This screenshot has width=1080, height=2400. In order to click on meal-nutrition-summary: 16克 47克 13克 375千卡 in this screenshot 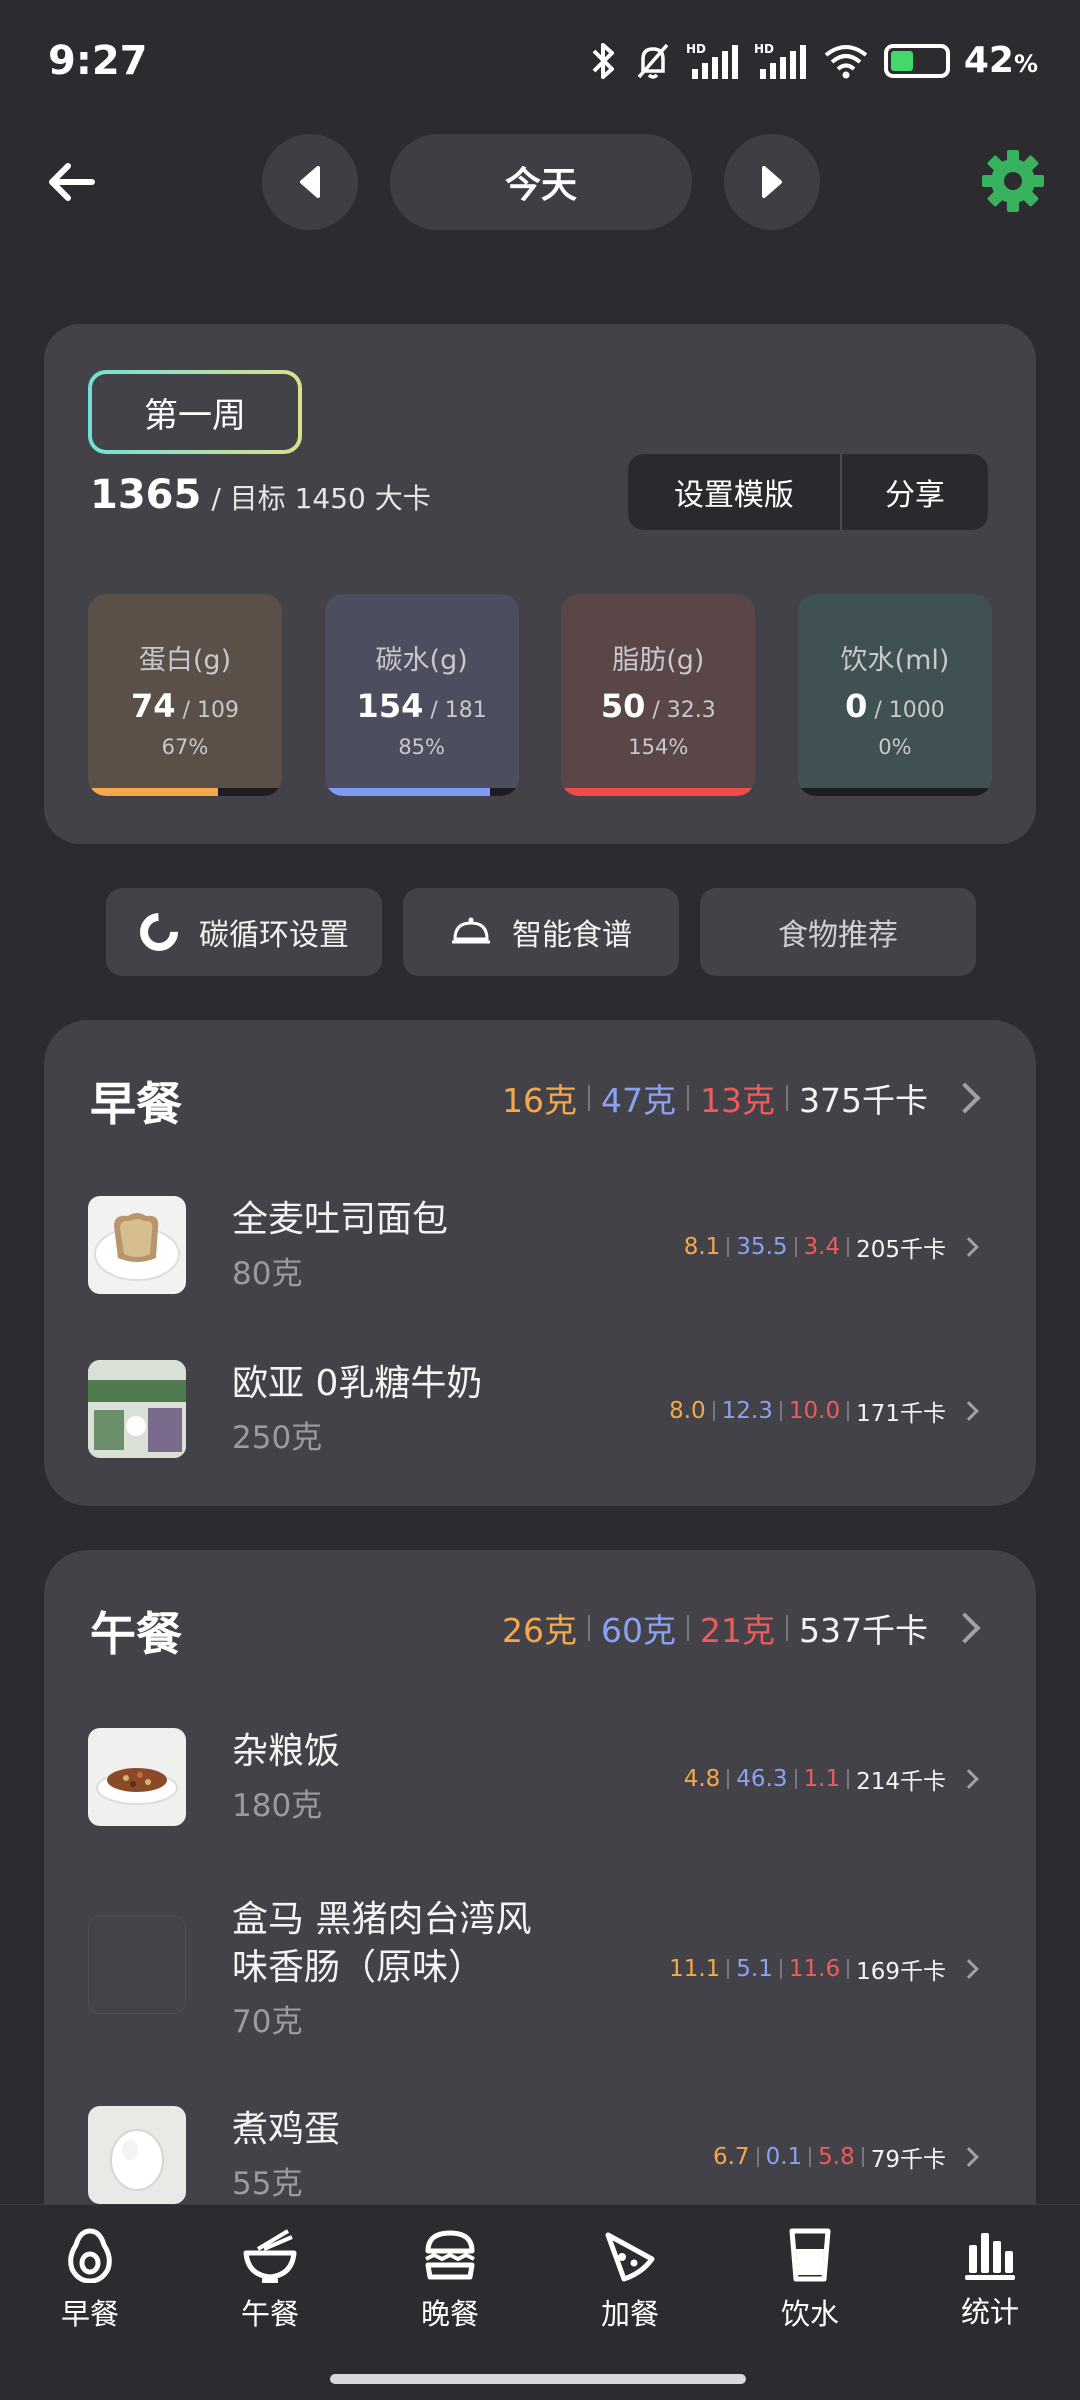, I will do `click(741, 1098)`.